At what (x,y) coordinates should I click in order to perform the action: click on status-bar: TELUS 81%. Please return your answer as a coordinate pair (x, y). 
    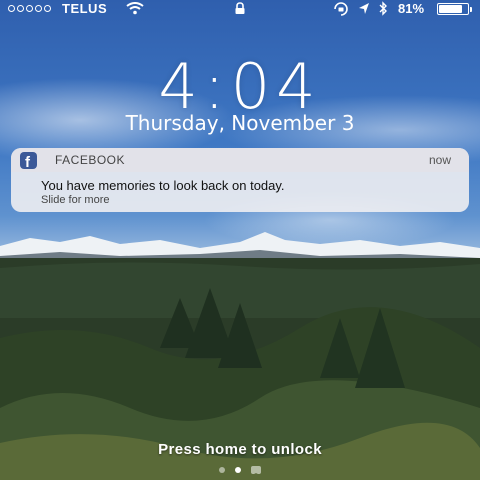
    Looking at the image, I should click on (240, 9).